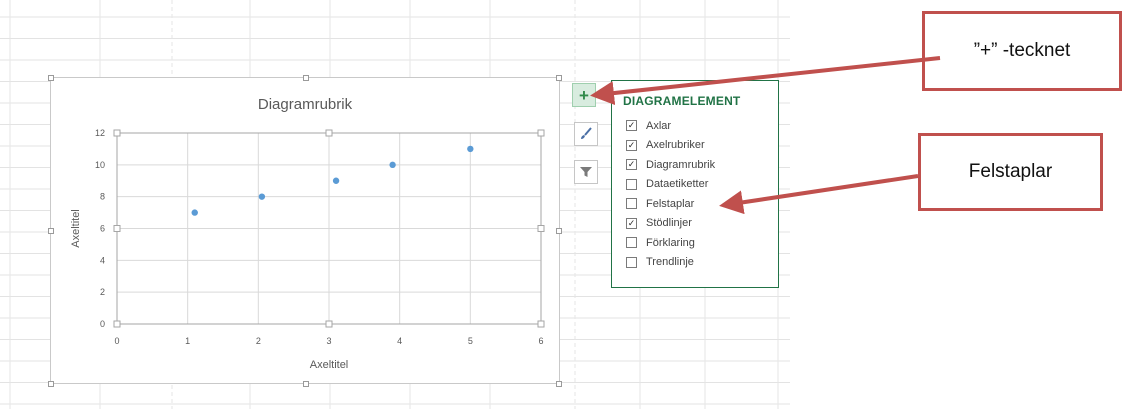 The width and height of the screenshot is (1123, 409). I want to click on y-tick-label: 4, so click(102, 260).